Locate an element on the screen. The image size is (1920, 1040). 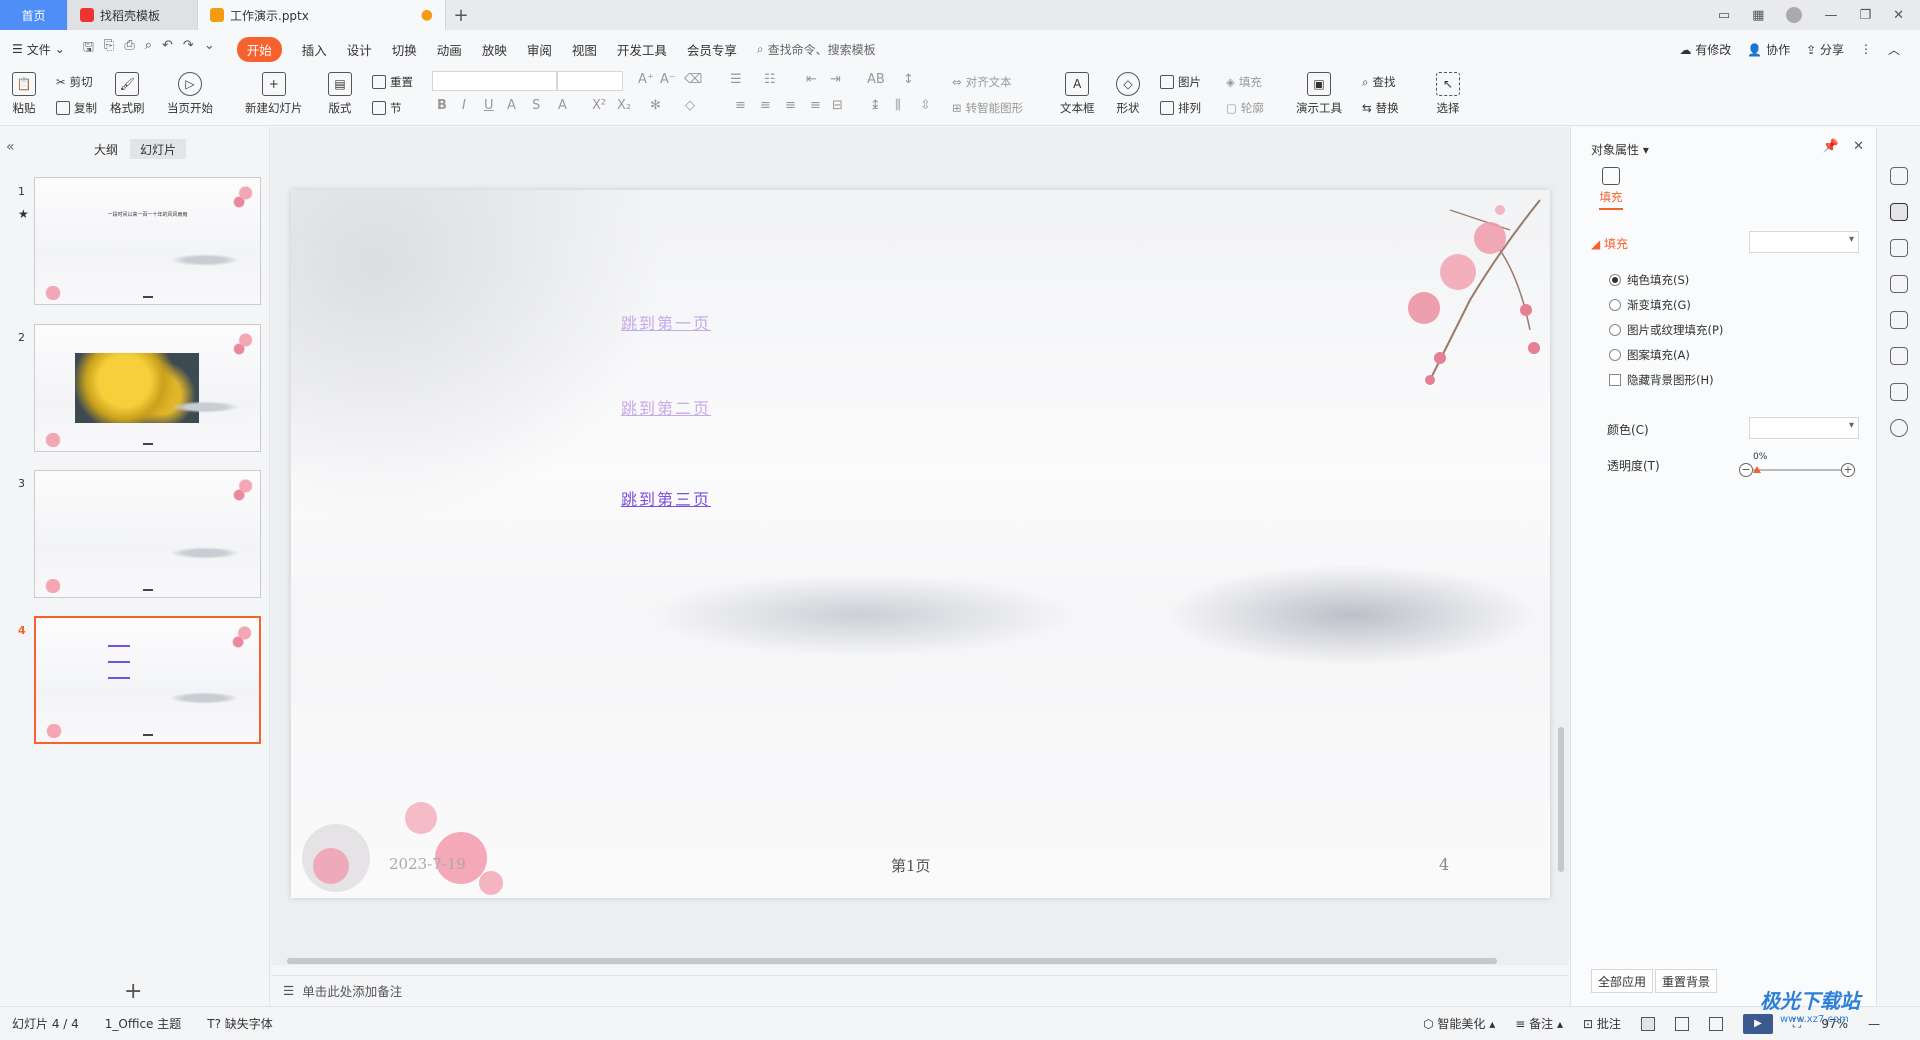
justify-icon: ≡ is located at coordinates (815, 105).